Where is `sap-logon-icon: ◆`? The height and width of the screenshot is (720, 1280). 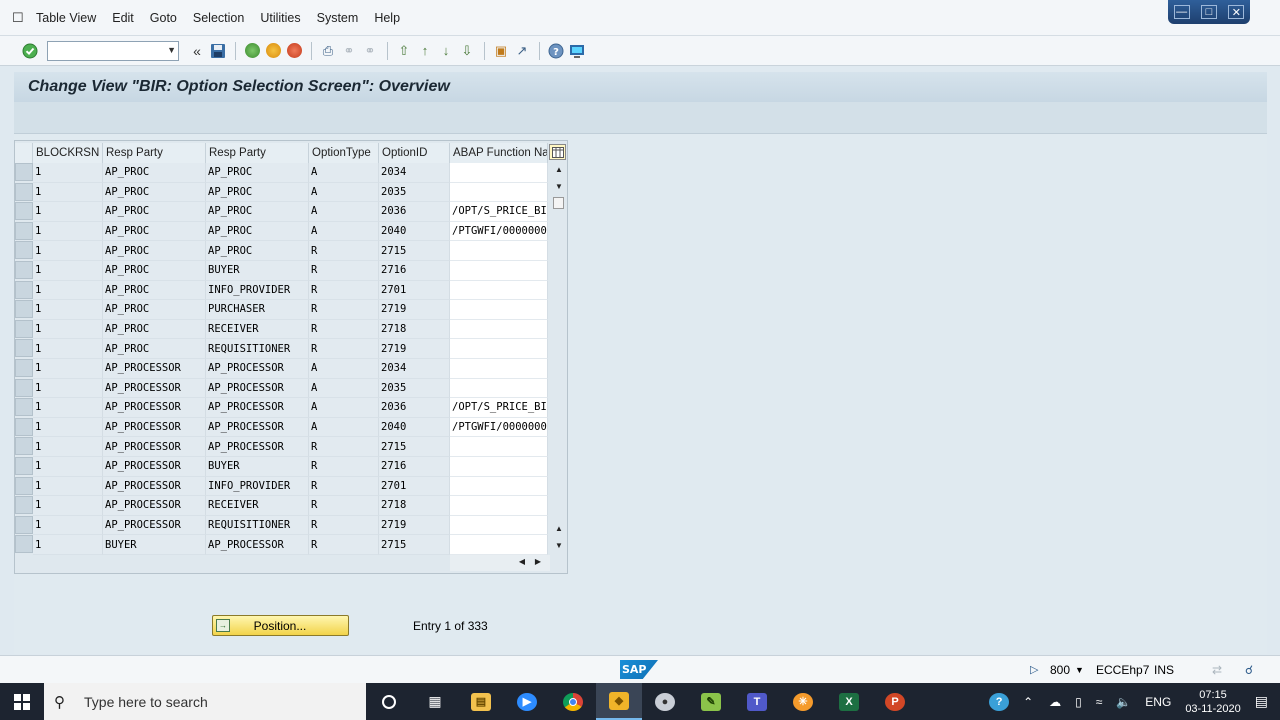
sap-logon-icon: ◆ is located at coordinates (619, 701).